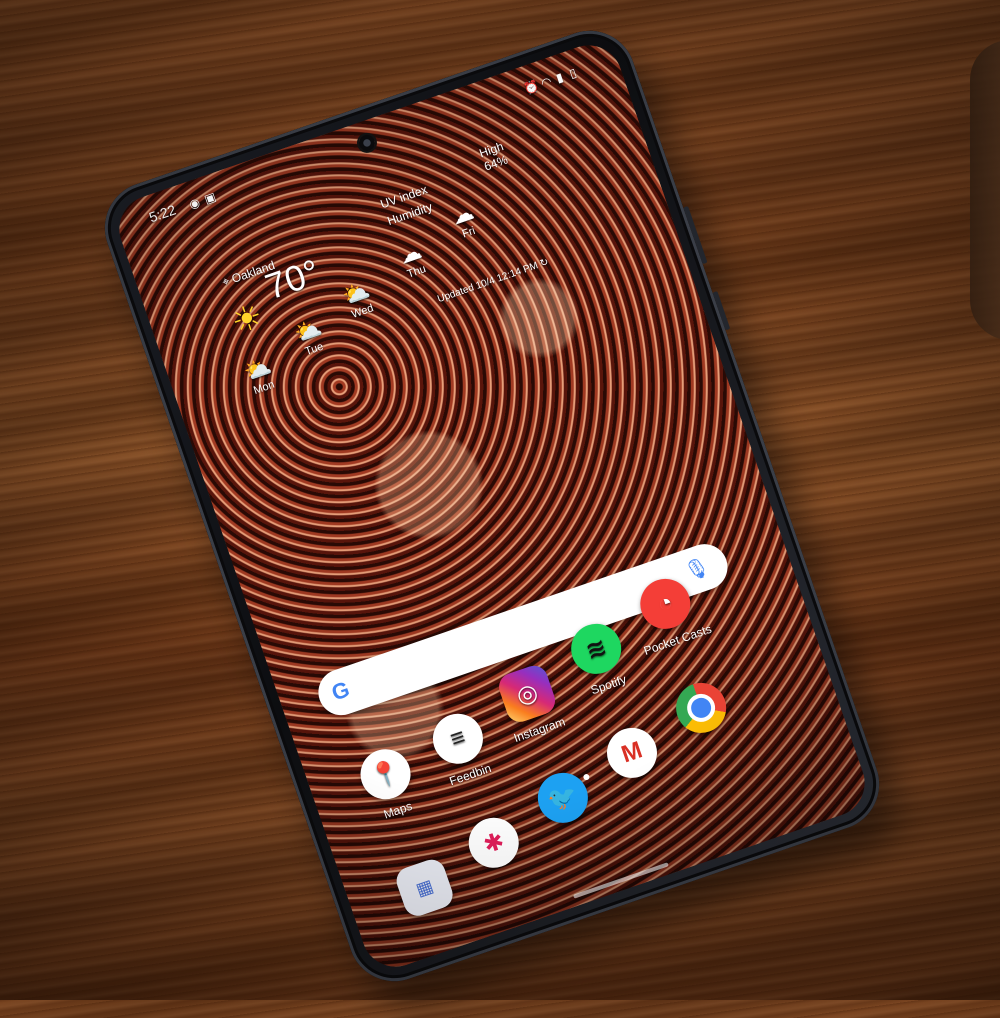  What do you see at coordinates (573, 73) in the screenshot?
I see `battery-icon: ▯` at bounding box center [573, 73].